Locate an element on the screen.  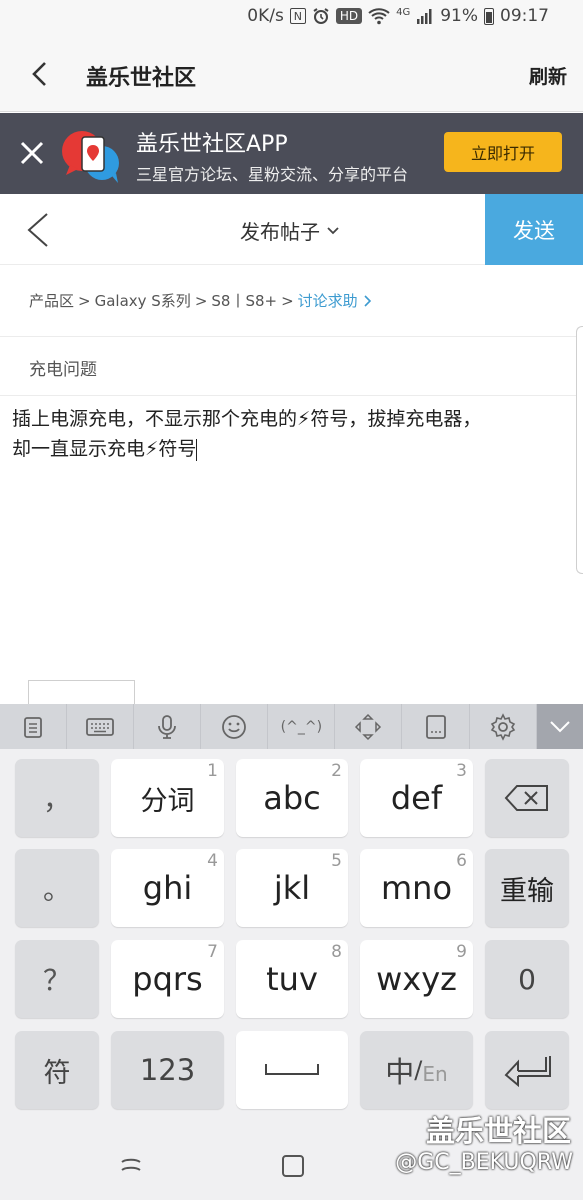
battery-percent: 91% is located at coordinates (459, 16).